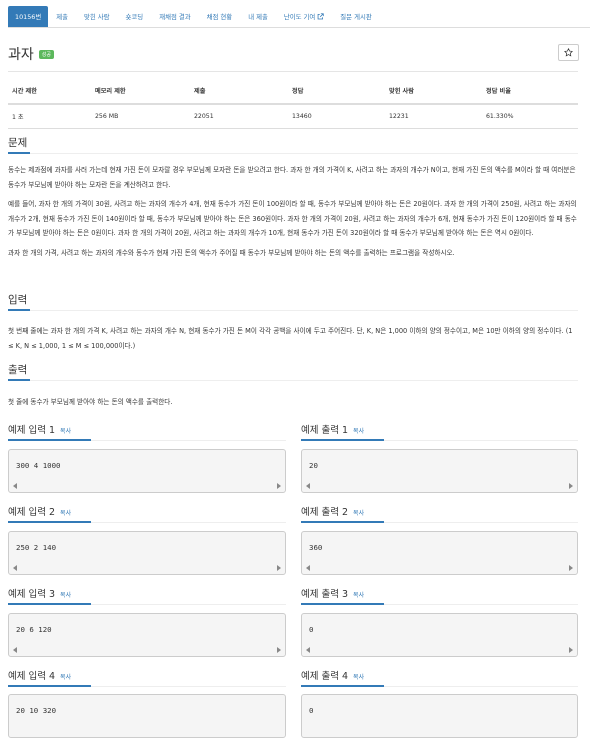 The image size is (598, 751). Describe the element at coordinates (336, 116) in the screenshot. I see `value-accepted: 13460` at that location.